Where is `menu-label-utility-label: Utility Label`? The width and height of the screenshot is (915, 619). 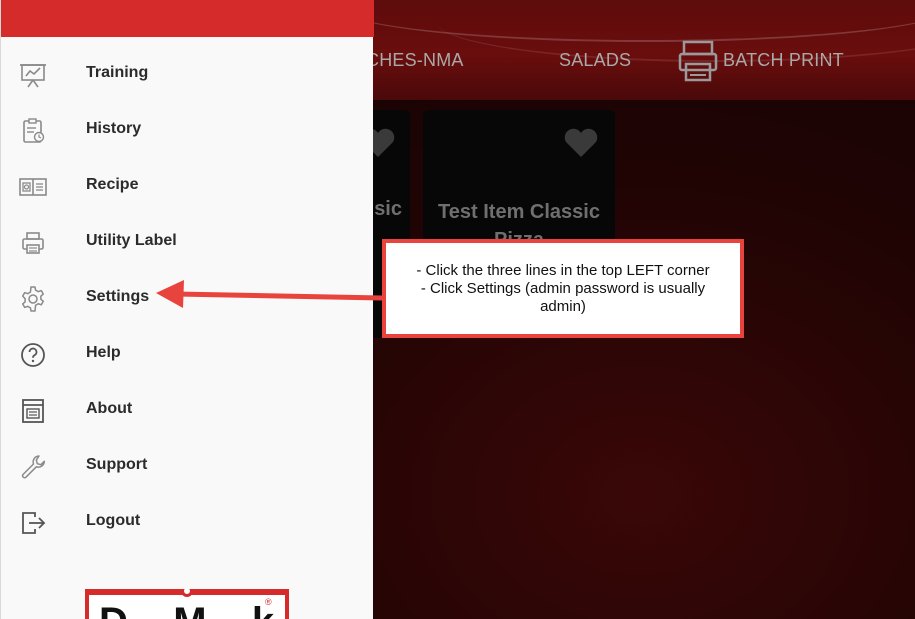
menu-label-utility-label: Utility Label is located at coordinates (131, 240).